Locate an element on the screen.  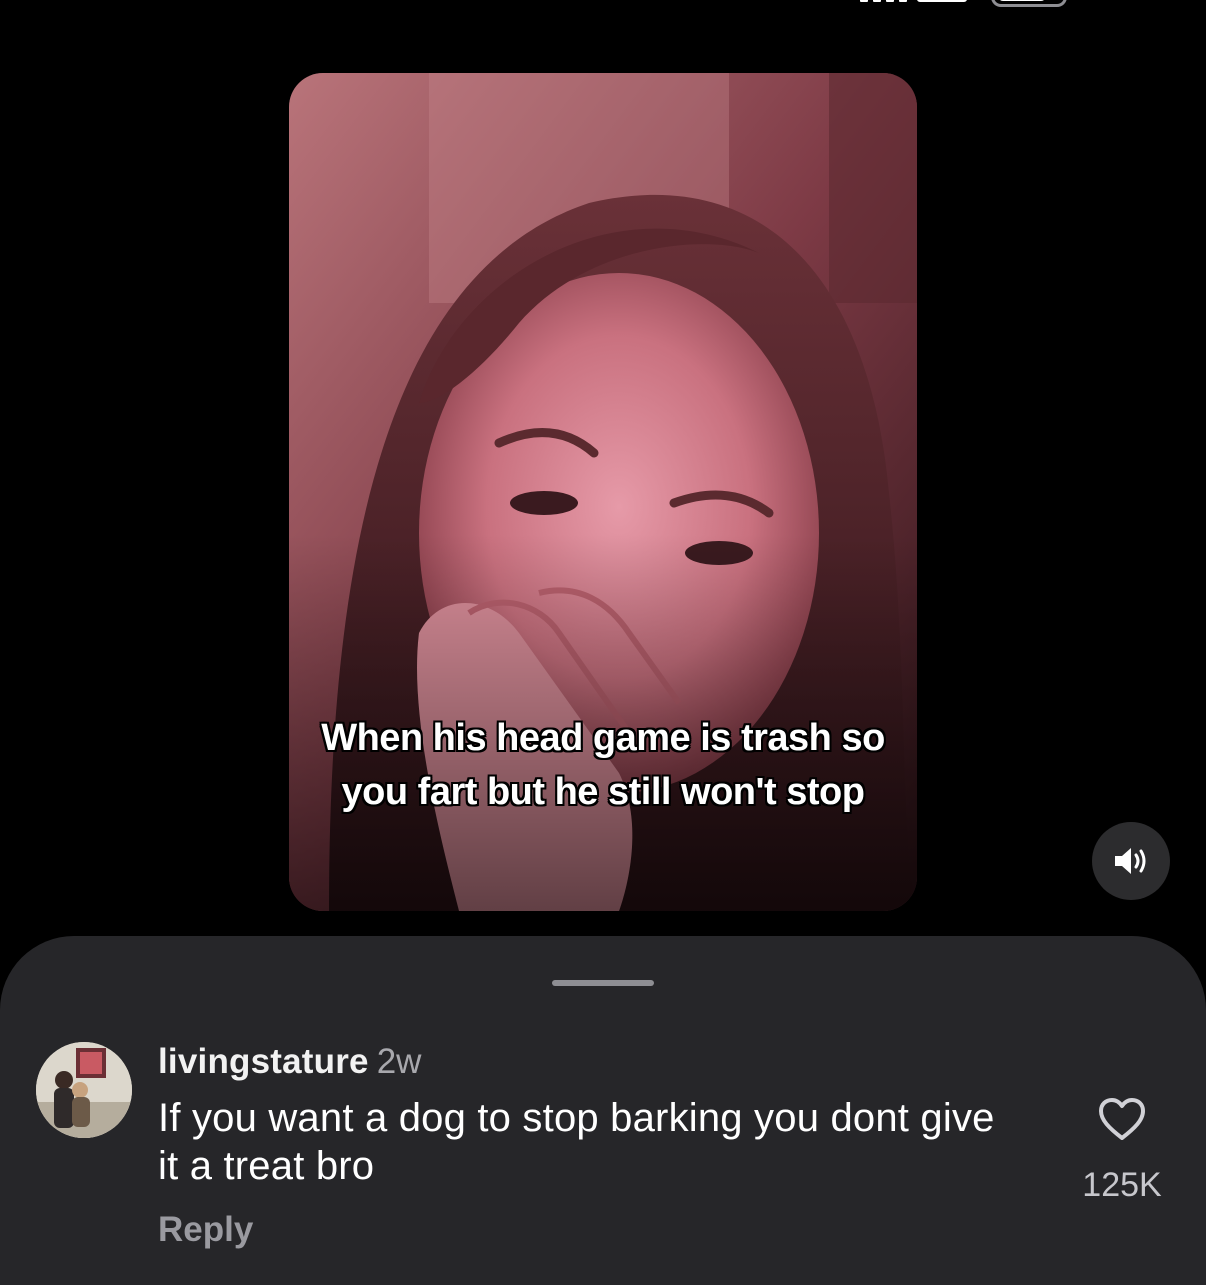
comment-username: livingstature is located at coordinates (263, 1061).